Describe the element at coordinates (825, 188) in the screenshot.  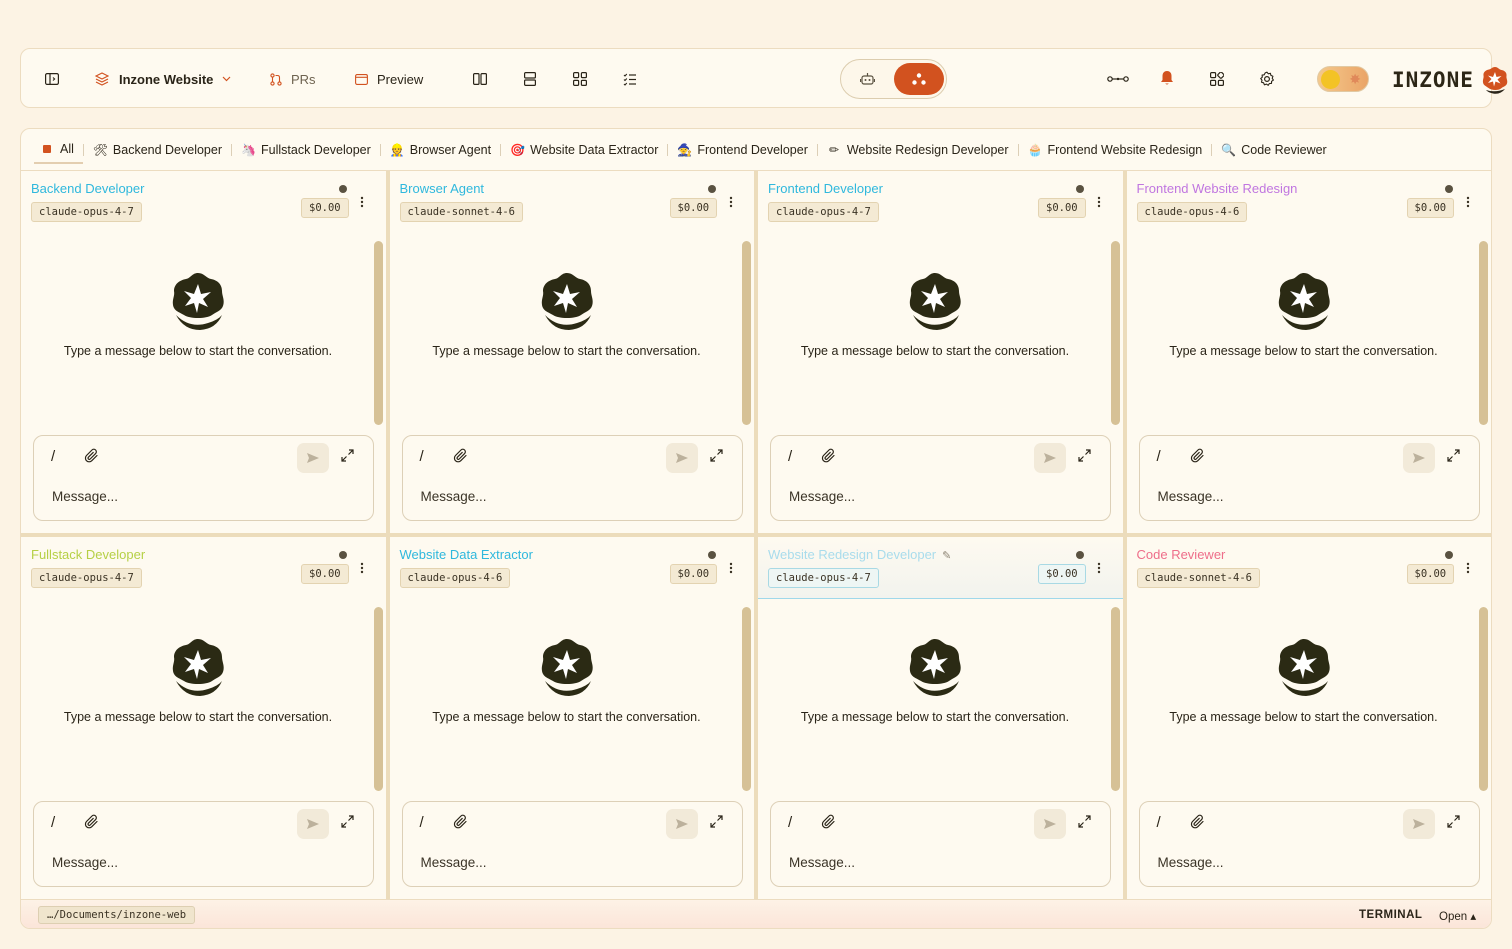
I see `agent-title: Frontend Developer` at that location.